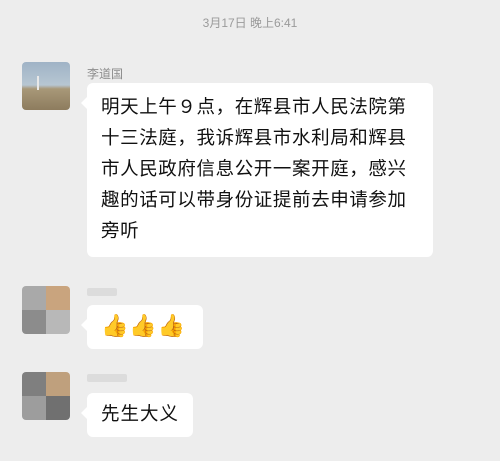  I want to click on emoji-row: 👍 👍 👍, so click(145, 327).